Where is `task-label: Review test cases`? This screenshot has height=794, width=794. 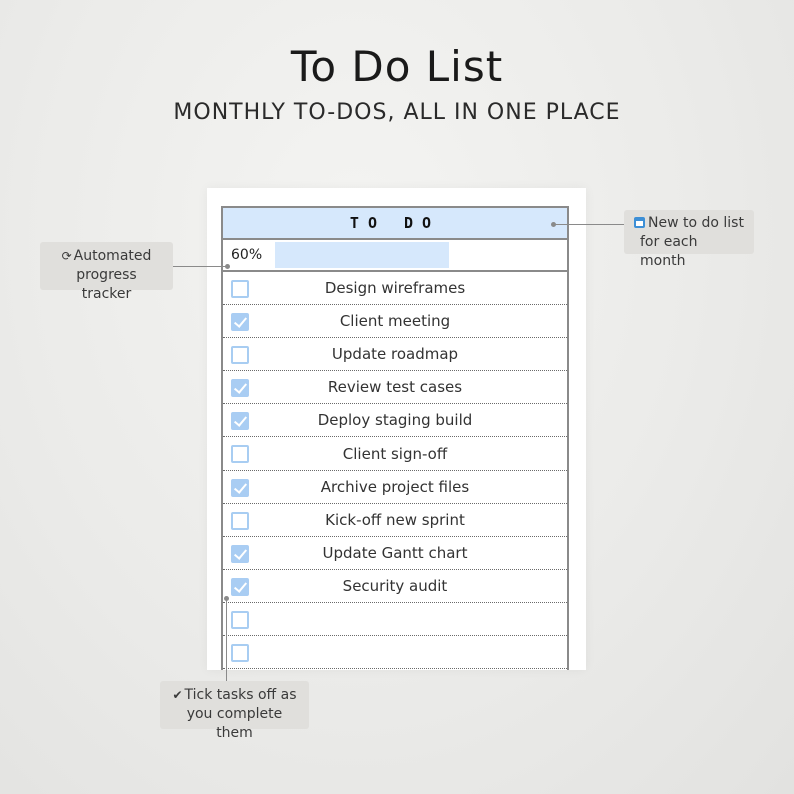
task-label: Review test cases is located at coordinates (395, 387).